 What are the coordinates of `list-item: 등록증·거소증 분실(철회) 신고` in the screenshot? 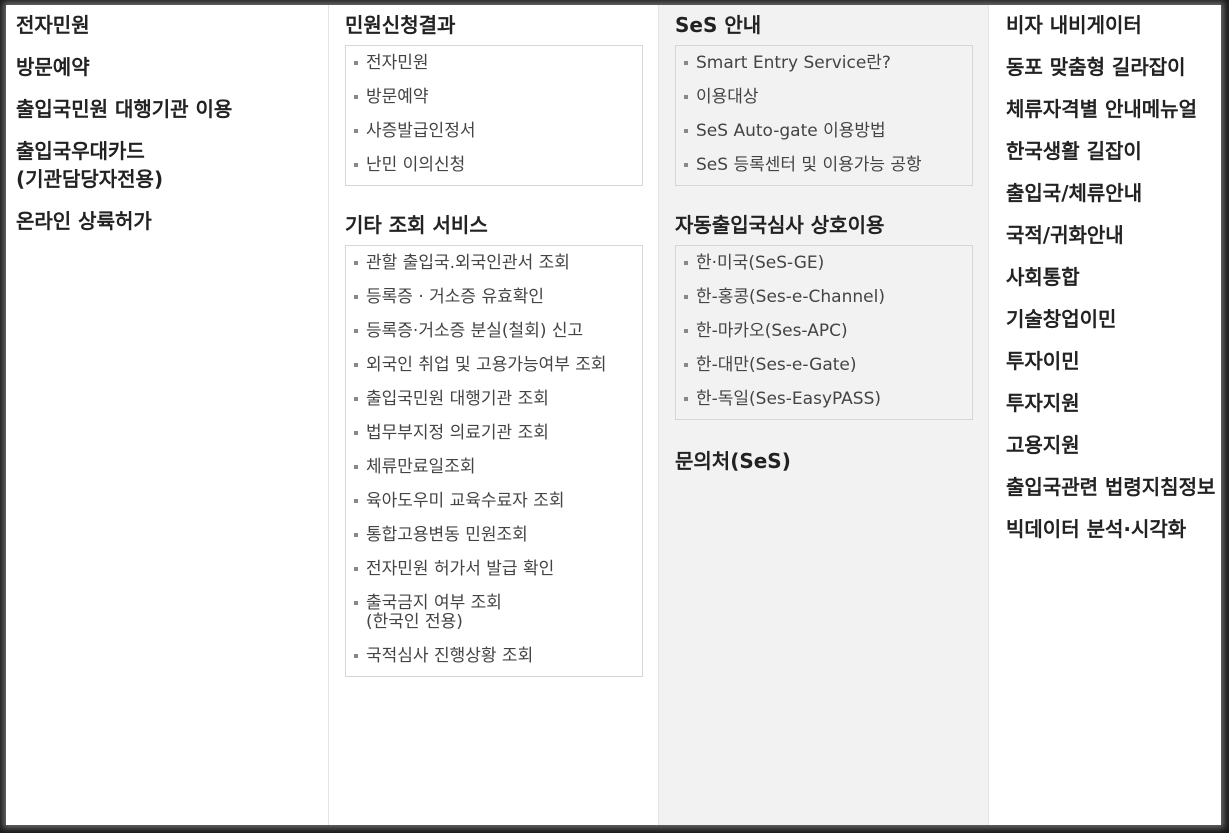 It's located at (494, 331).